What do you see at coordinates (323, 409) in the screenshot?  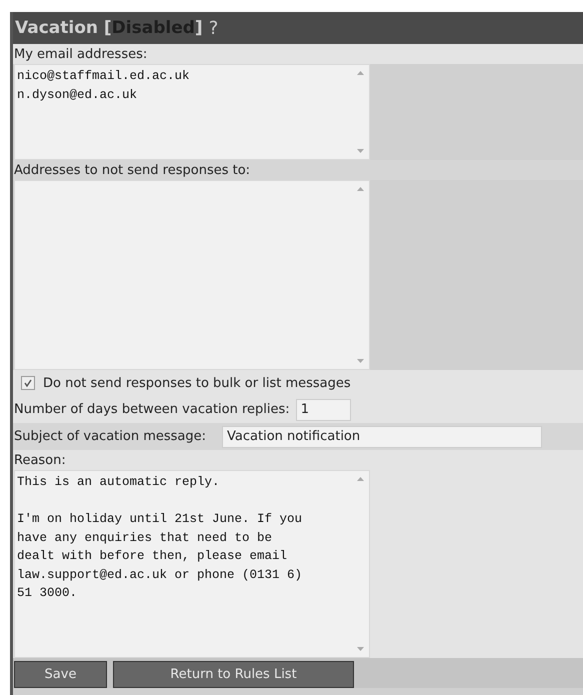 I see `days-input: 1` at bounding box center [323, 409].